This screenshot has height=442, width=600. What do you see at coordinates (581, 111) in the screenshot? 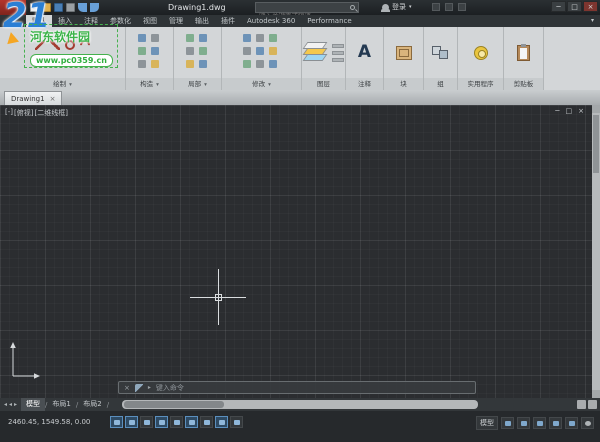
I see `doc-close-button: ×` at bounding box center [581, 111].